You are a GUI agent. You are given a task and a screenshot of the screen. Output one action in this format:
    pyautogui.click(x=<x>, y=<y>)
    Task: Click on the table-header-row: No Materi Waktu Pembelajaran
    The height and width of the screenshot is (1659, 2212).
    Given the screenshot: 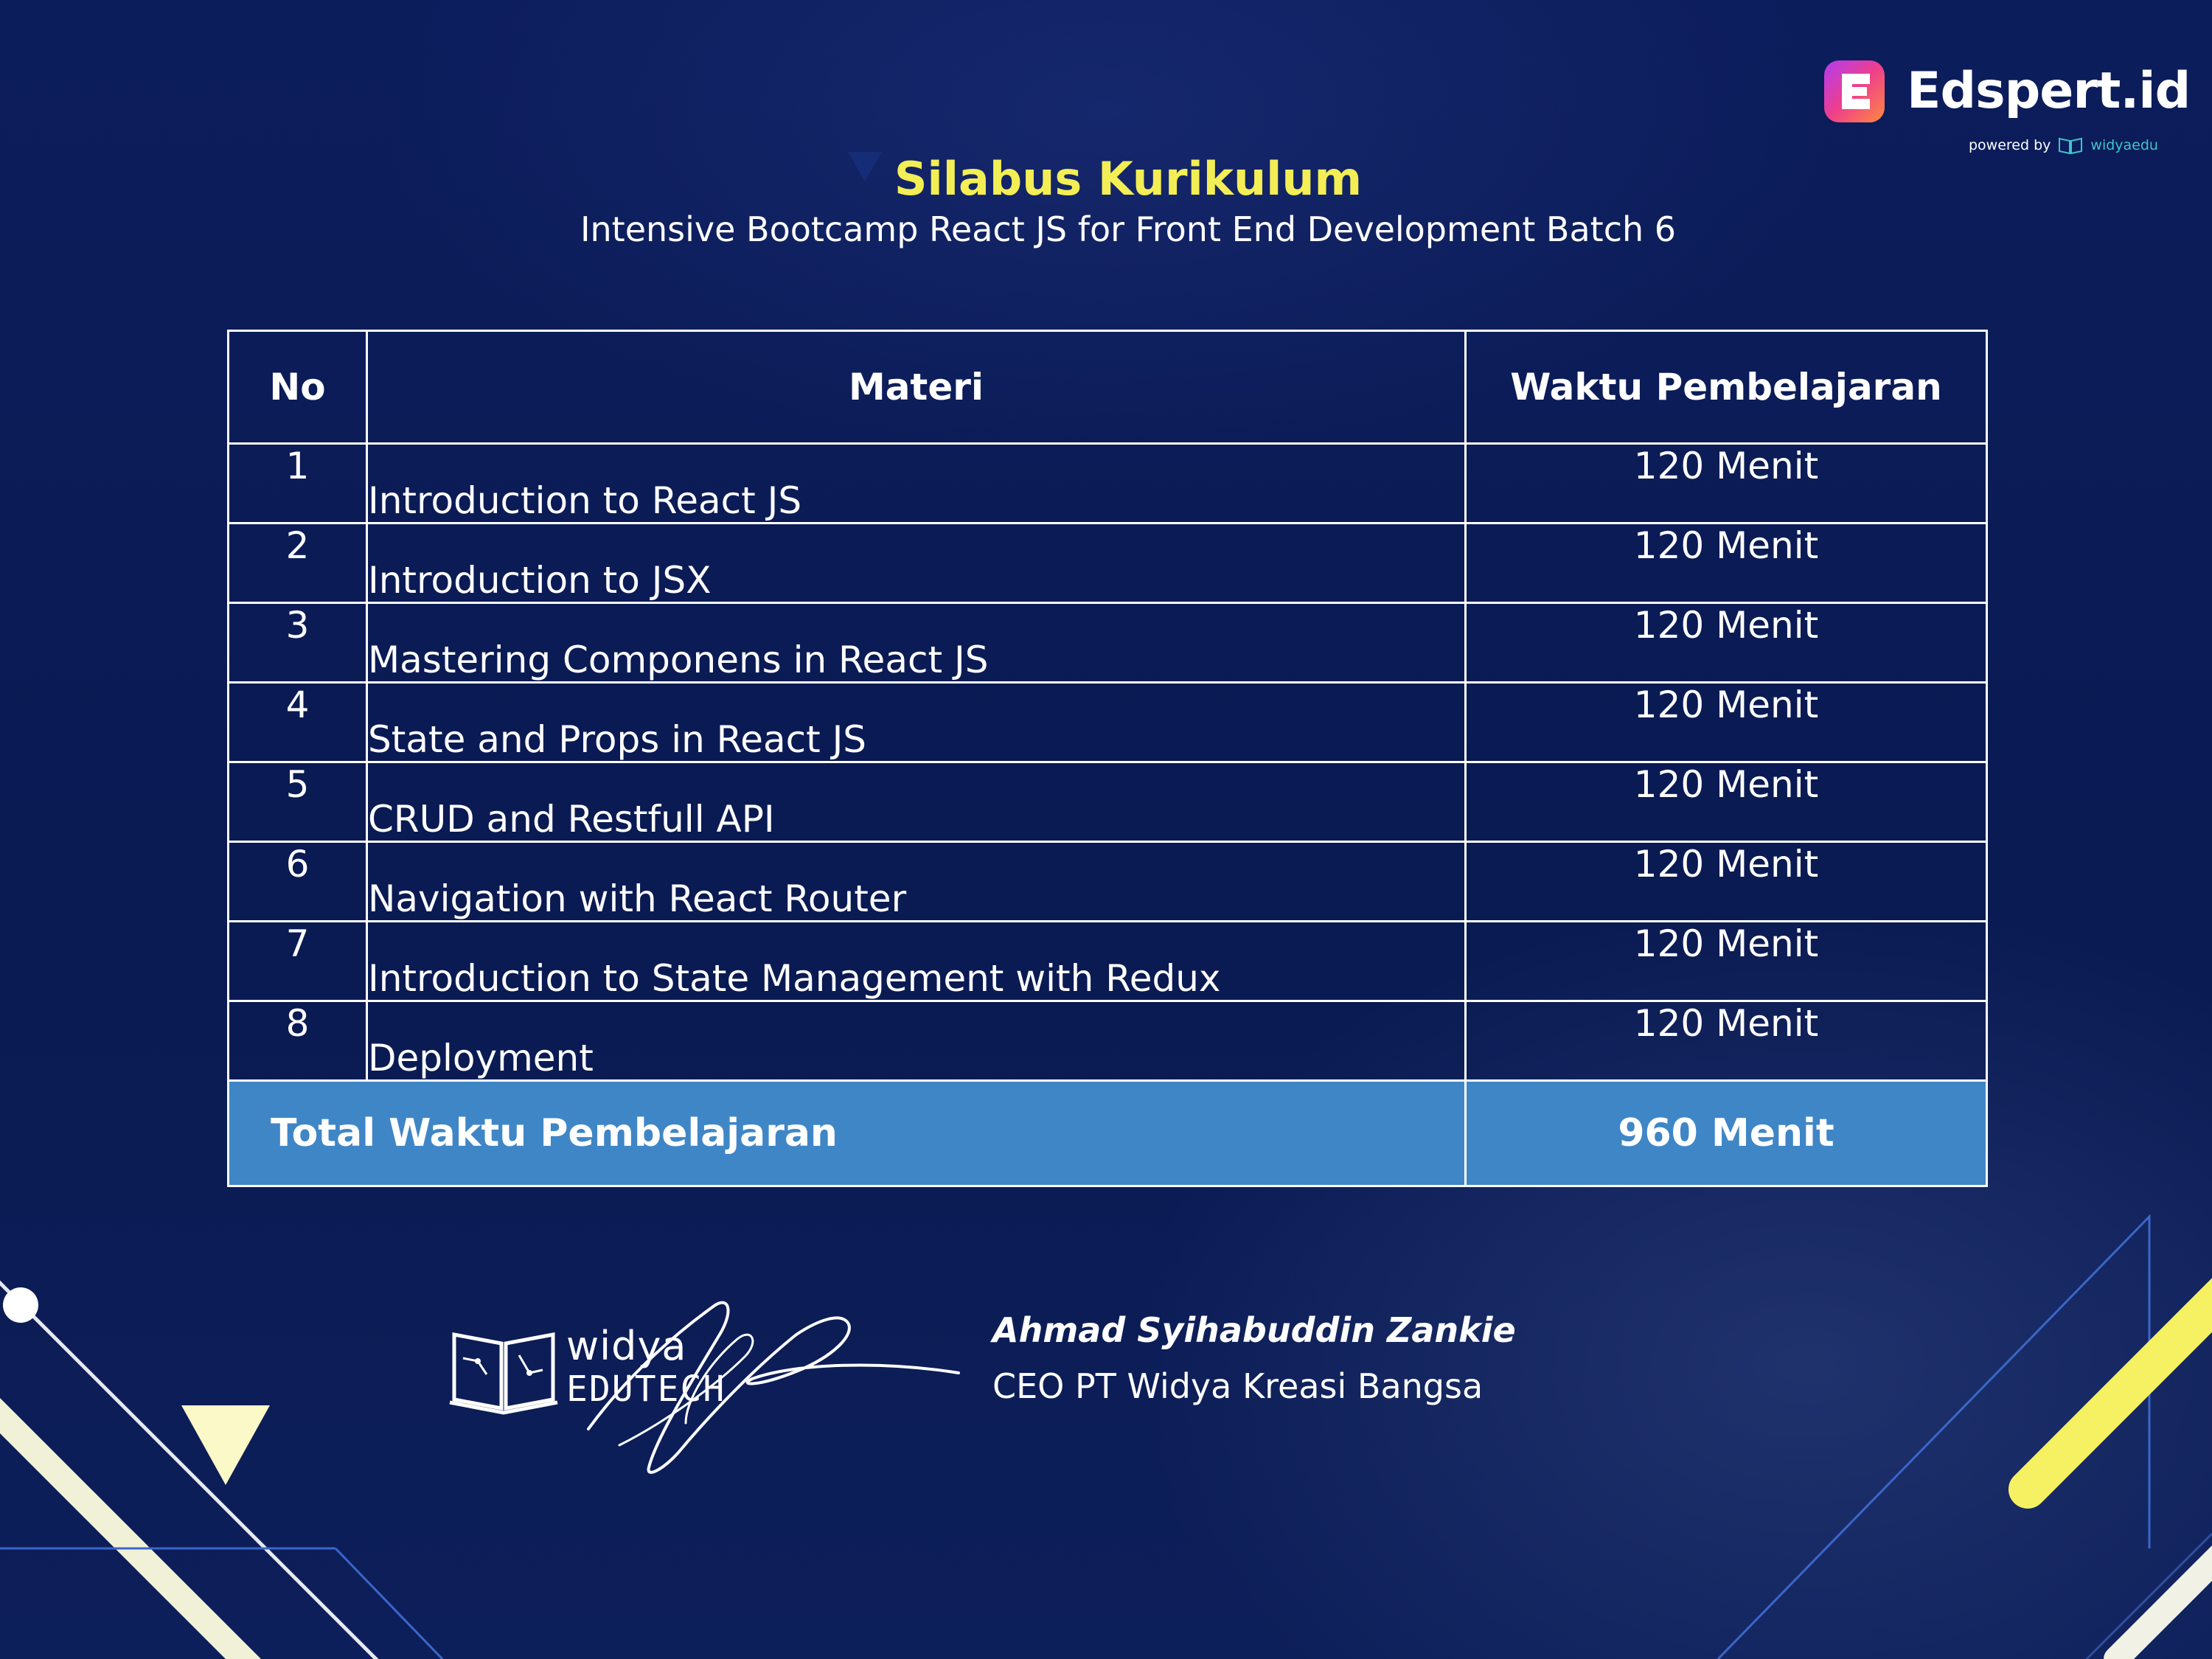 What is the action you would take?
    pyautogui.click(x=1107, y=387)
    